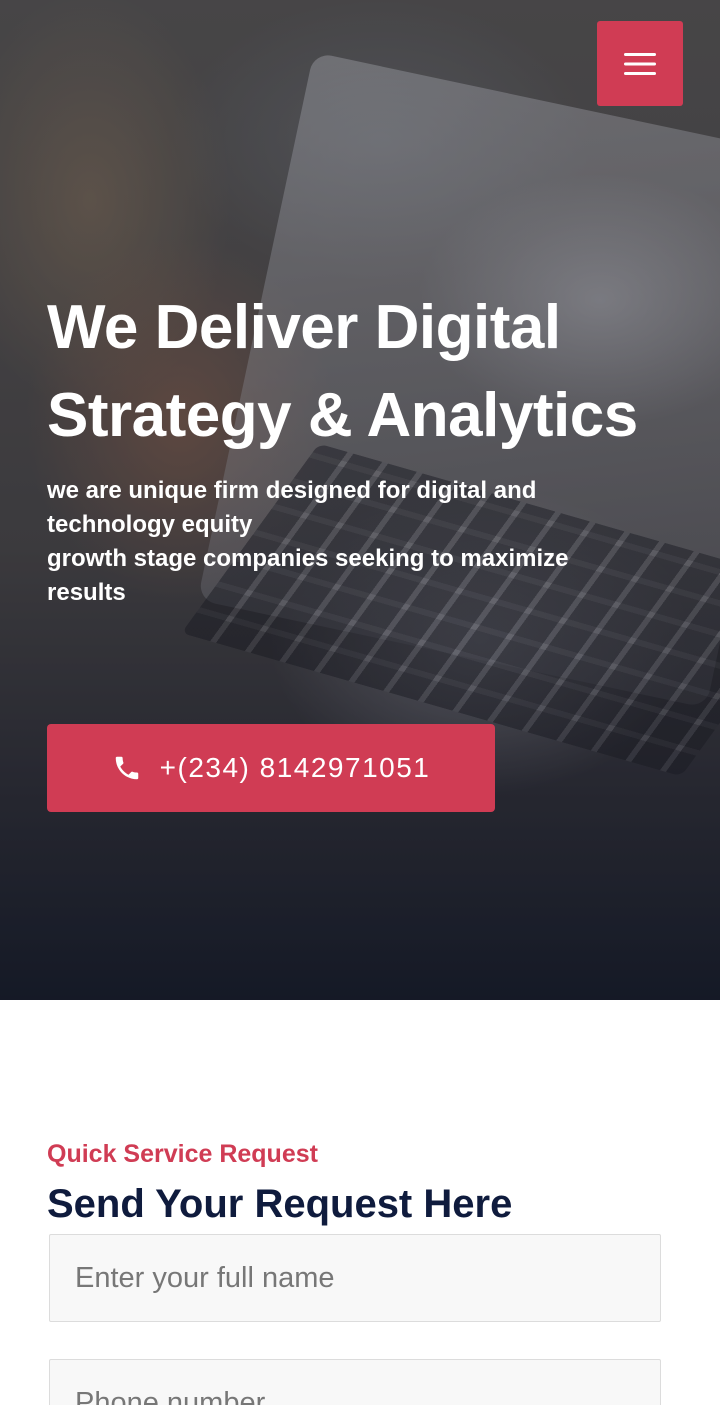 Image resolution: width=720 pixels, height=1405 pixels. What do you see at coordinates (342, 415) in the screenshot?
I see `hero-title-line: Strategy & Analytics` at bounding box center [342, 415].